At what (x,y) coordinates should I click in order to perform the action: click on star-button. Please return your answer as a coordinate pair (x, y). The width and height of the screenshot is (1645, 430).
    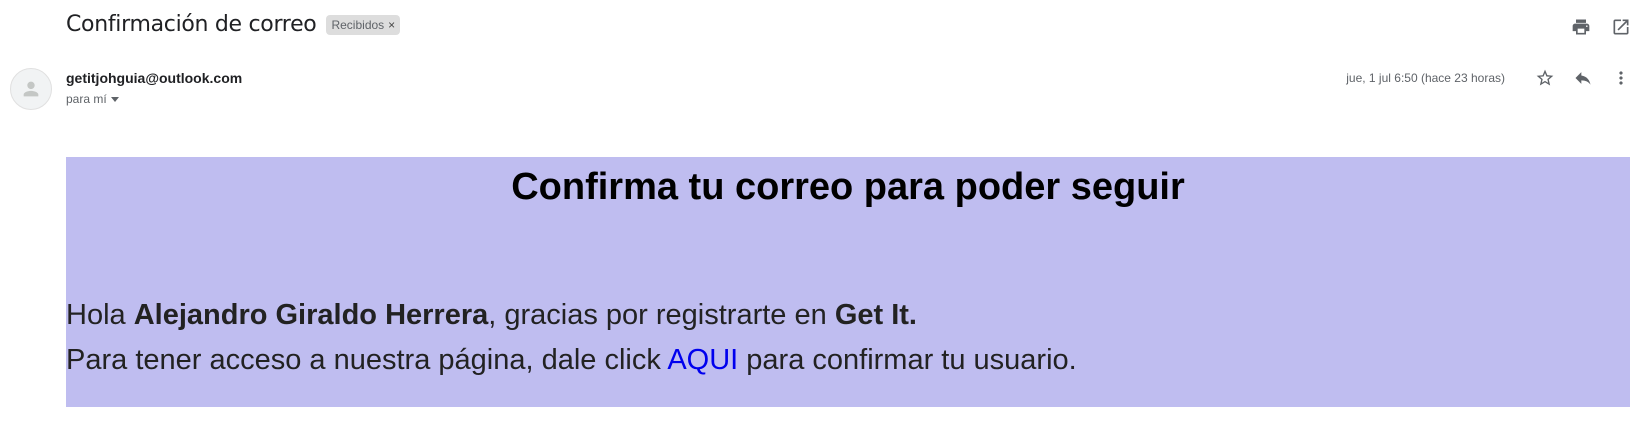
    Looking at the image, I should click on (1545, 78).